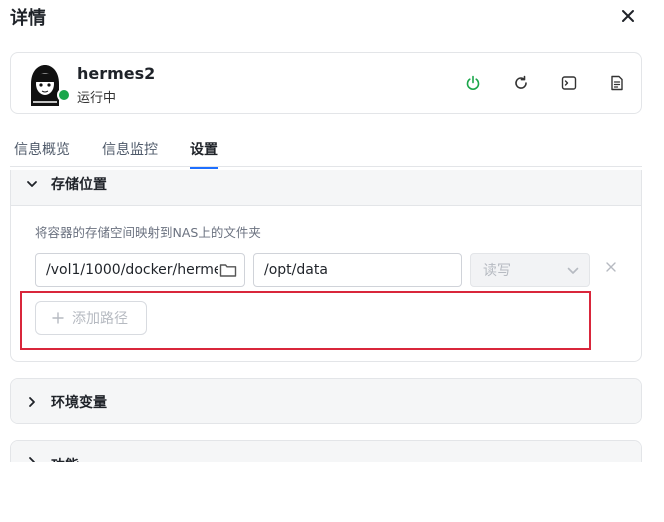 The width and height of the screenshot is (664, 522). What do you see at coordinates (64, 95) in the screenshot?
I see `running-status-dot` at bounding box center [64, 95].